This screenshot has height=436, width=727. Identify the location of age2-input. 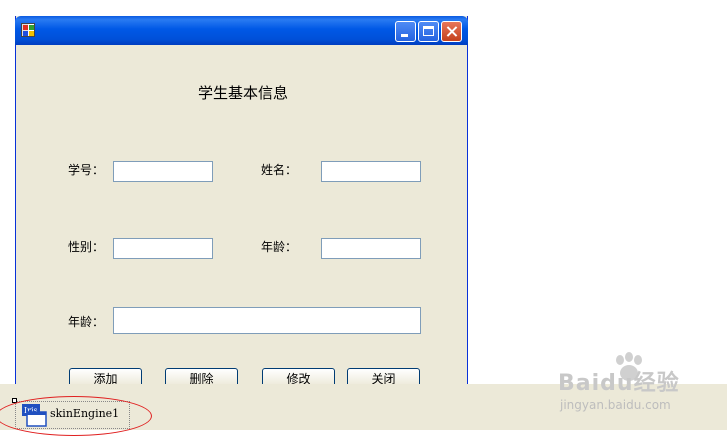
(267, 320).